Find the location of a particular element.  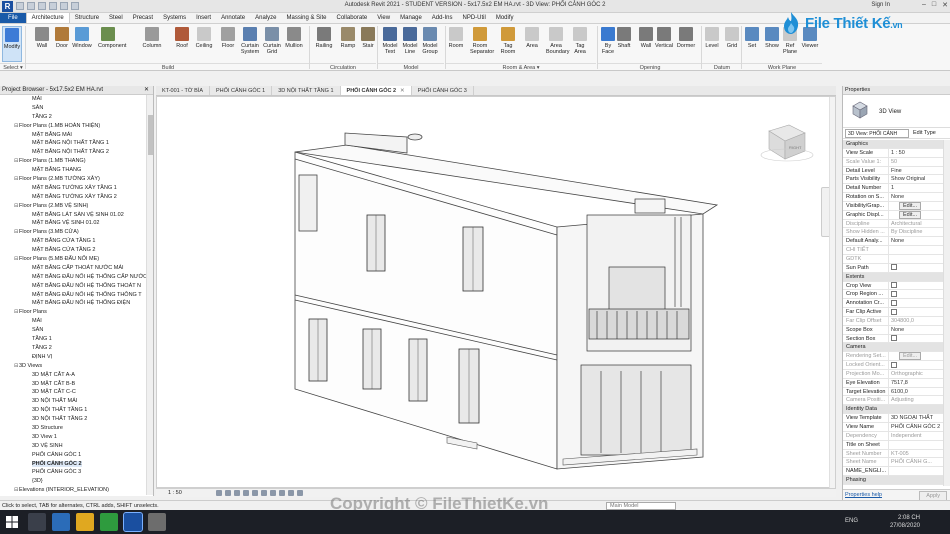

property-category-phasing: Phasing is located at coordinates (893, 480).